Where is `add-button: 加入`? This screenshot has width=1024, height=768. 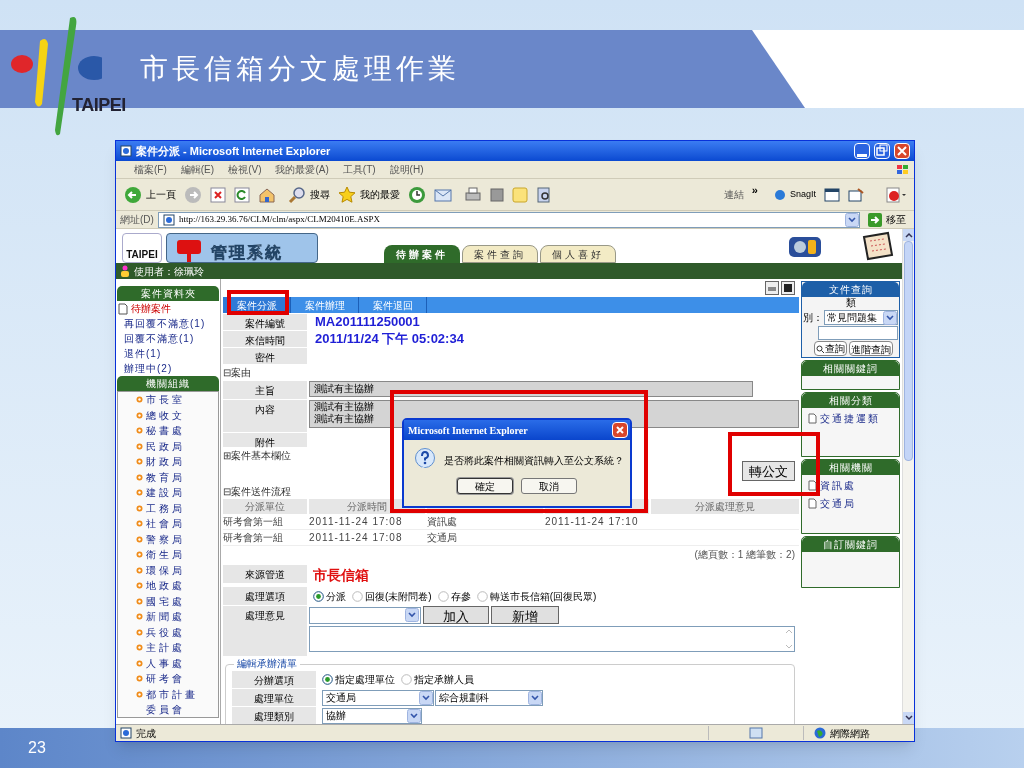
add-button: 加入 is located at coordinates (456, 615).